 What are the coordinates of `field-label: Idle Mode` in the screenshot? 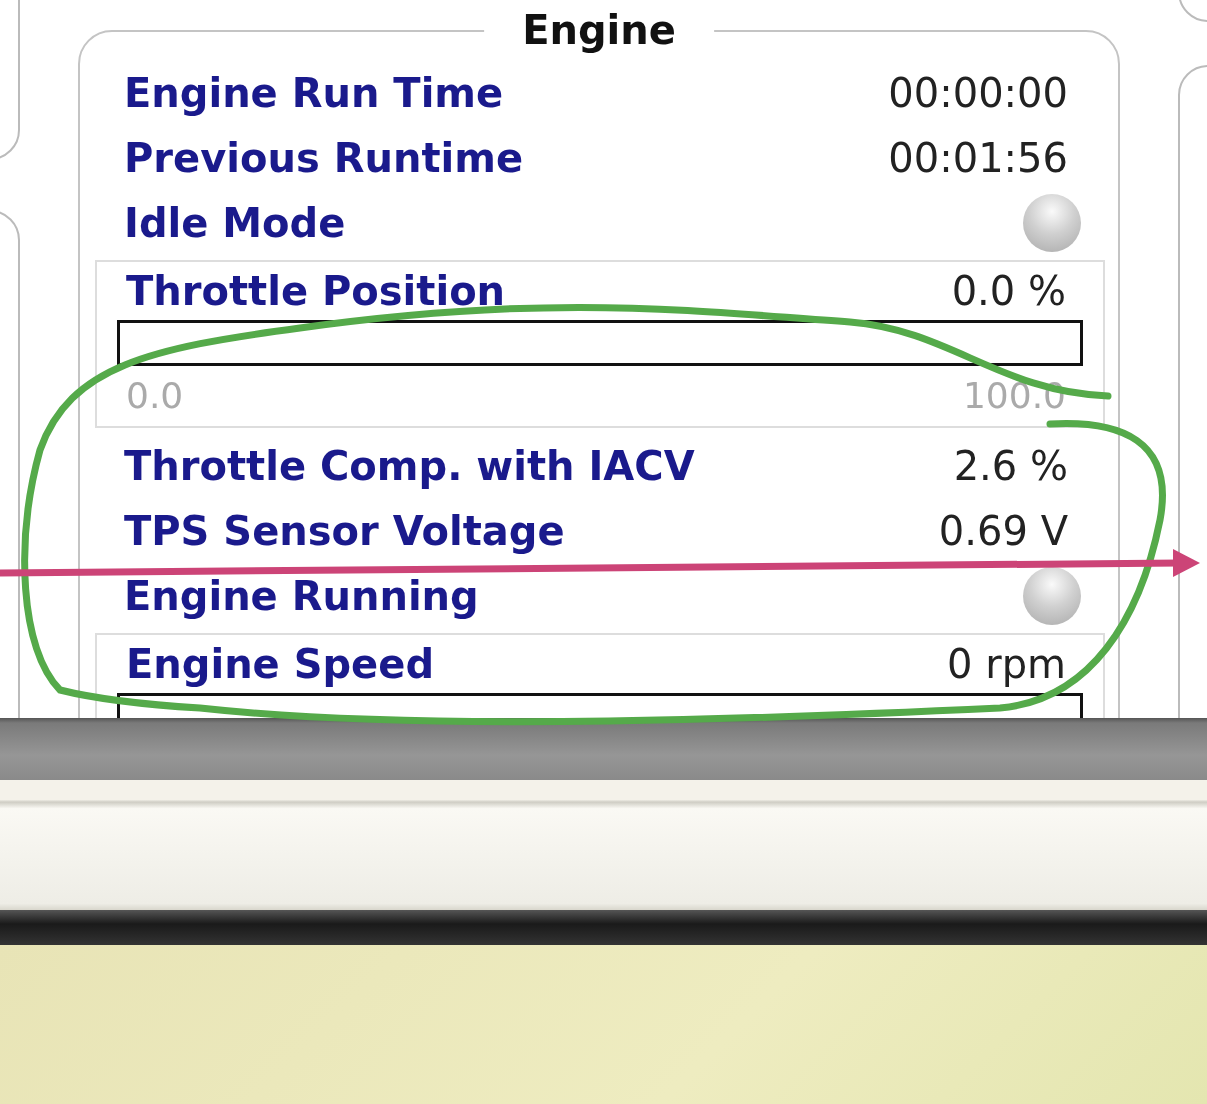 It's located at (235, 222).